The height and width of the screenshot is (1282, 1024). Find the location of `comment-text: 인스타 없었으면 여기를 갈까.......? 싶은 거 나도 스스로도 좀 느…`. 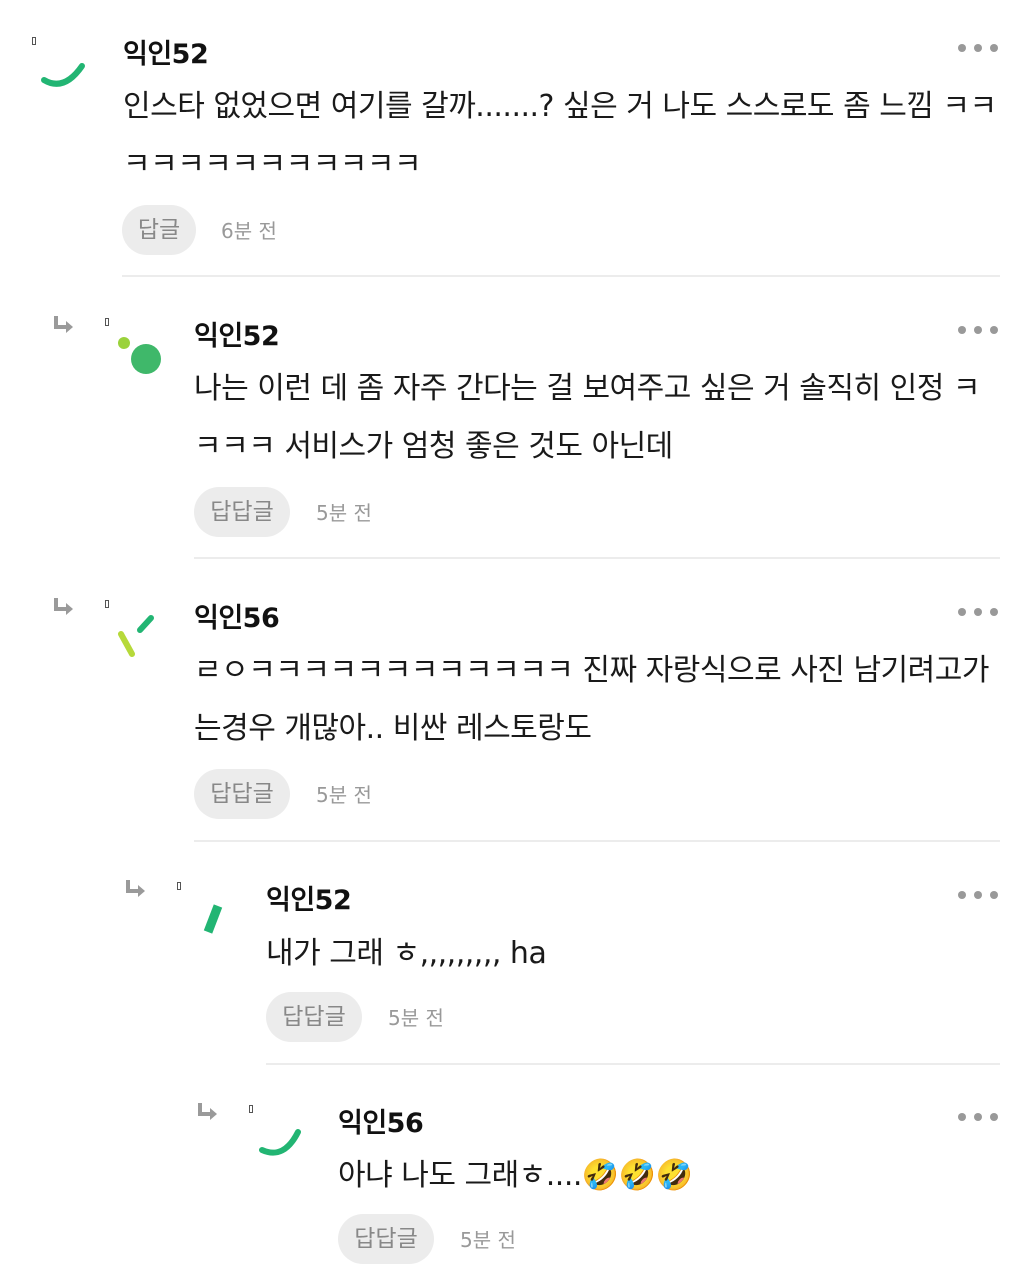

comment-text: 인스타 없었으면 여기를 갈까.......? 싶은 거 나도 스스로도 좀 느… is located at coordinates (560, 135).